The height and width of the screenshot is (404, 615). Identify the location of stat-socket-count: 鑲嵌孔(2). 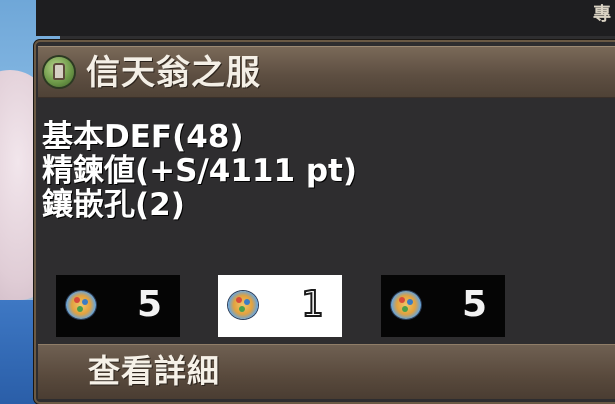
(113, 205).